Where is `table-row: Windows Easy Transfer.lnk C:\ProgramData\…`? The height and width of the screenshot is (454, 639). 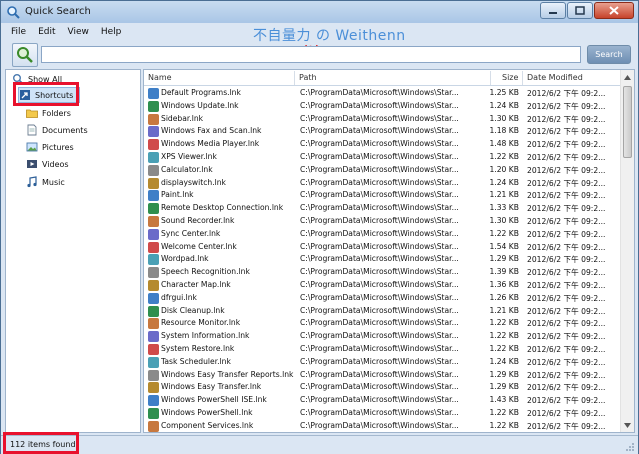
table-row: Windows Easy Transfer.lnk C:\ProgramData\… is located at coordinates (382, 387).